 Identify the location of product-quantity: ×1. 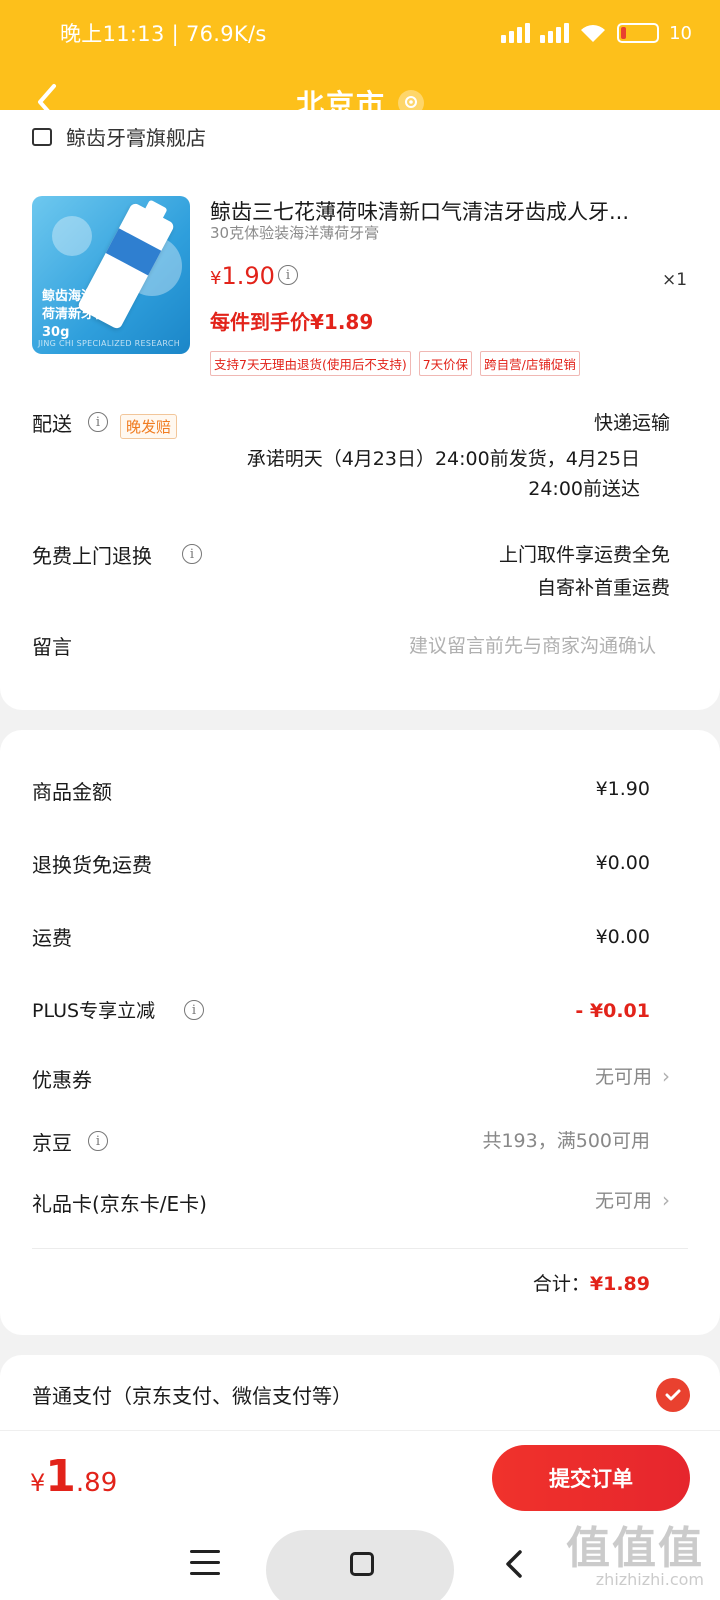
(675, 280).